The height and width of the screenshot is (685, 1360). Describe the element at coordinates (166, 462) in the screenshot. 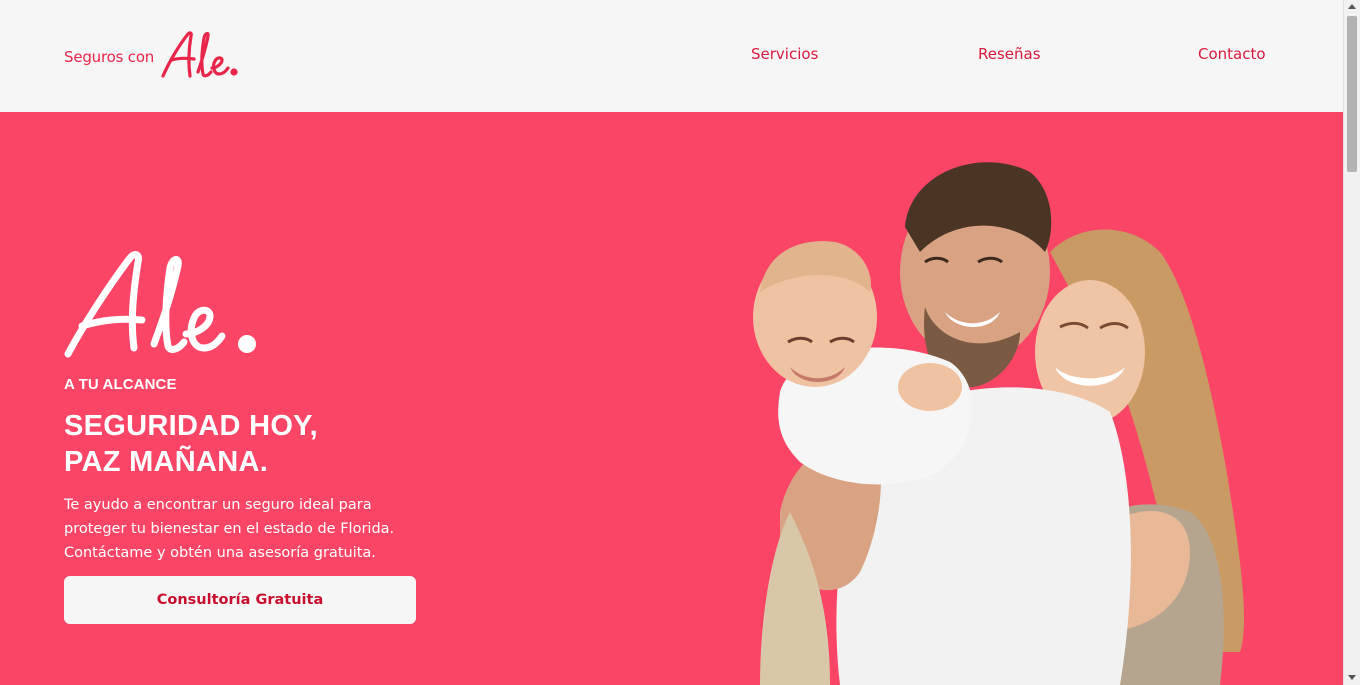

I see `headline-line-2: PAZ MAÑANA.` at that location.